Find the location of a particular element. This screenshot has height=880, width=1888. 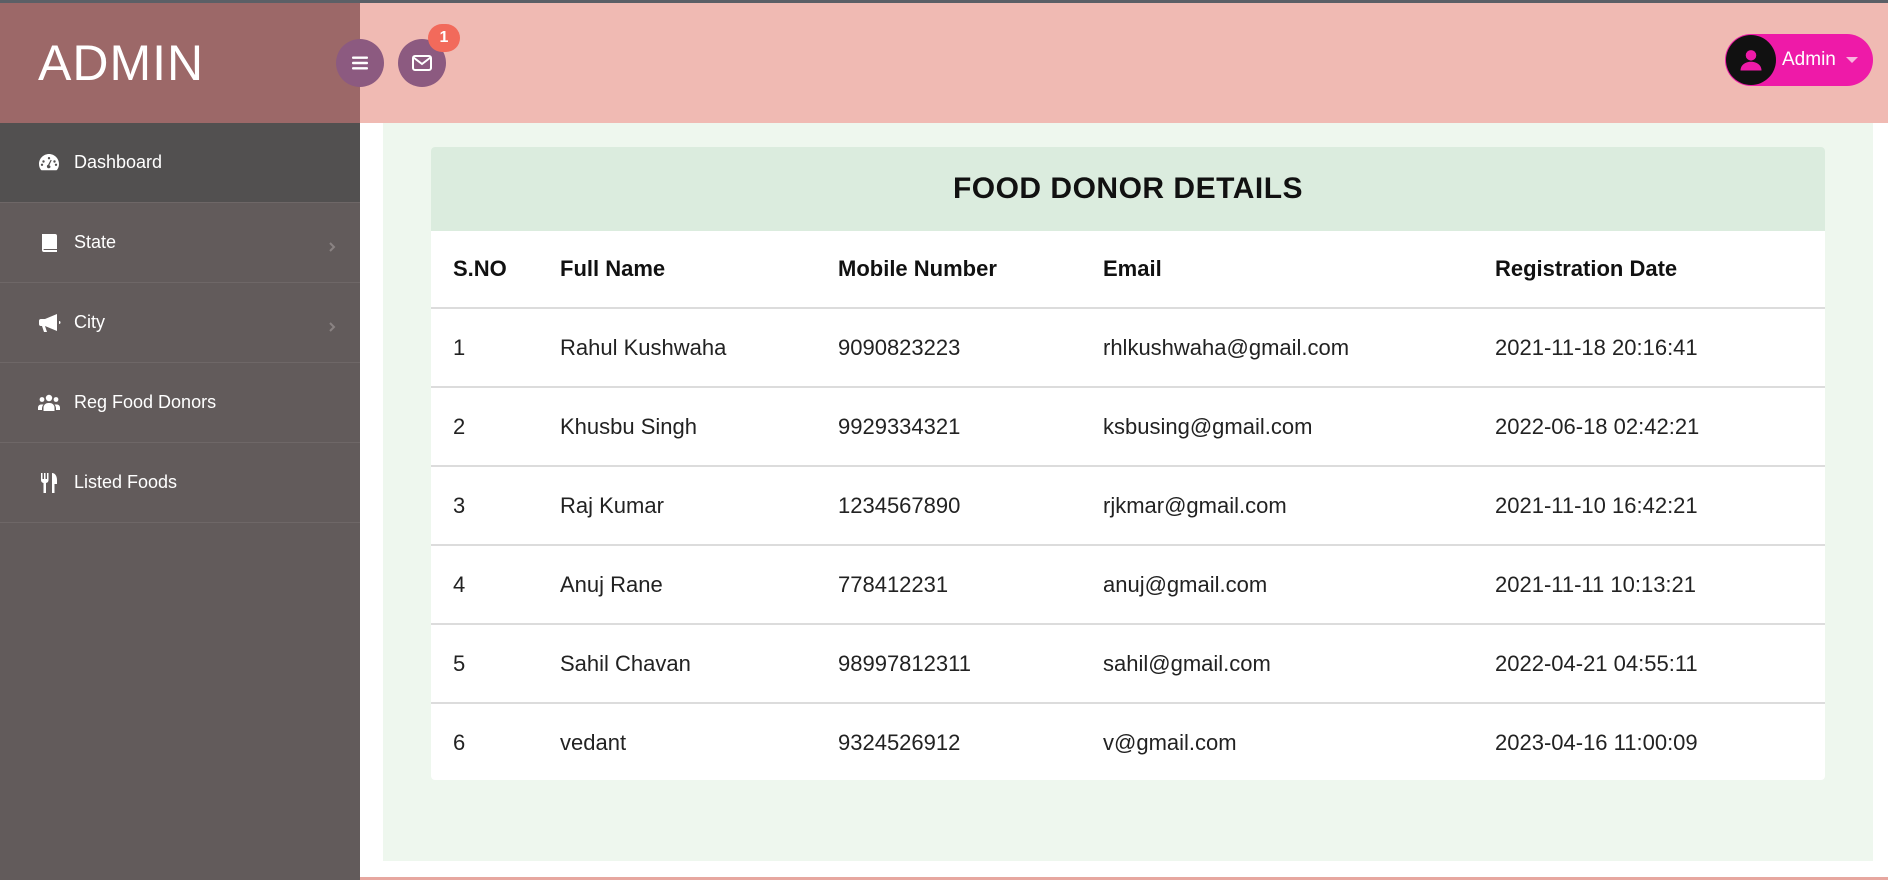

cell-registration-date: 2023-04-16 11:00:09 is located at coordinates (1596, 742).